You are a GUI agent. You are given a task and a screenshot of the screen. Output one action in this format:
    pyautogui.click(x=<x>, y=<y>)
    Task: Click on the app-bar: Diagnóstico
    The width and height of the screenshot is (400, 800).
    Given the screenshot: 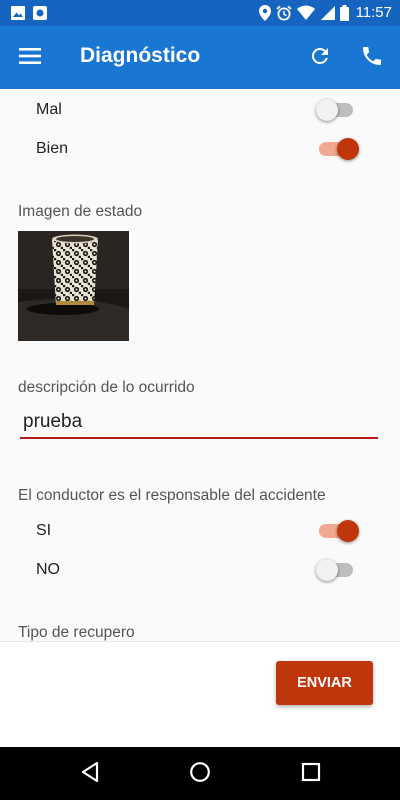 What is the action you would take?
    pyautogui.click(x=200, y=57)
    